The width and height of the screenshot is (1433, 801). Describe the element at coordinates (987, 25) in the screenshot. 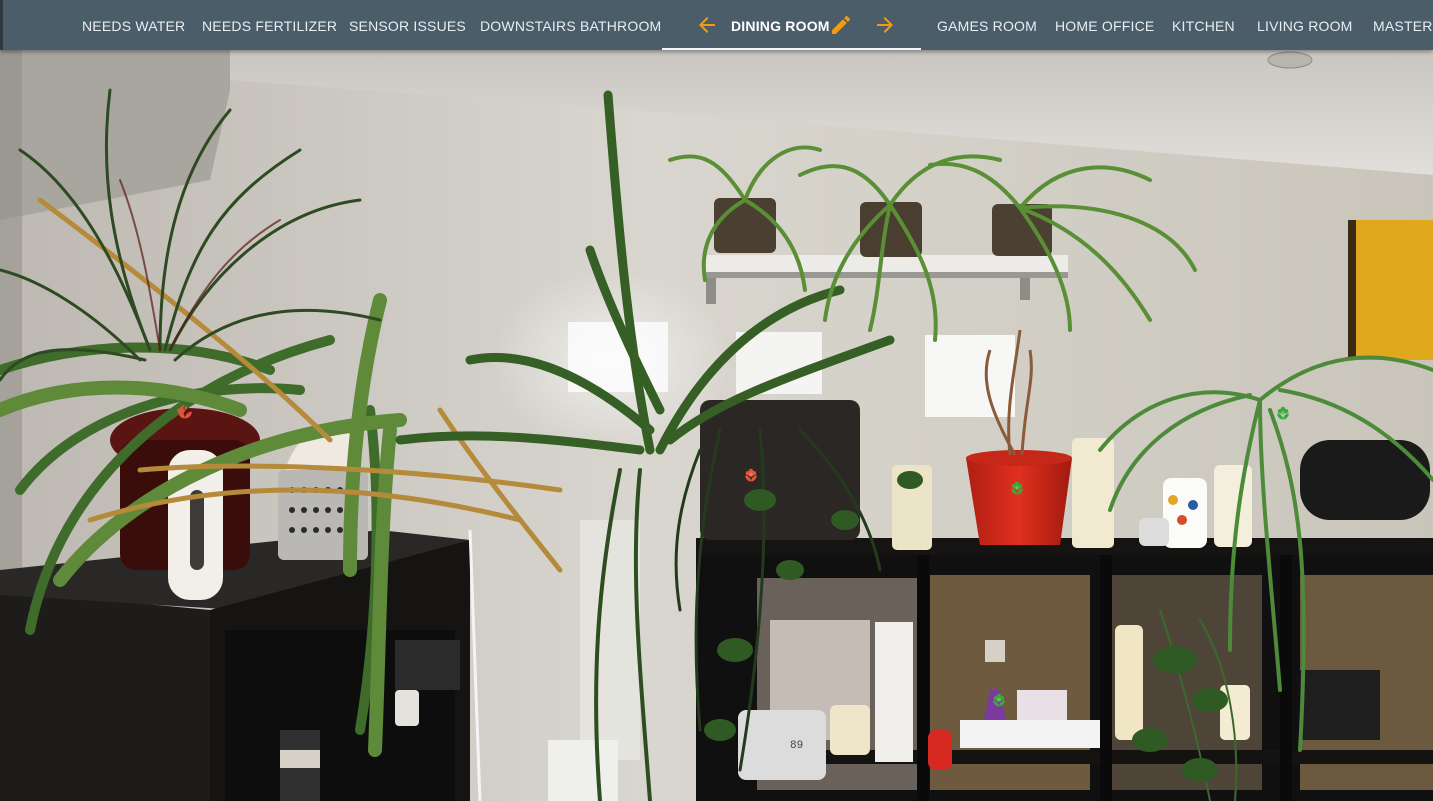

I see `tab-games-room: GAMES ROOM` at that location.